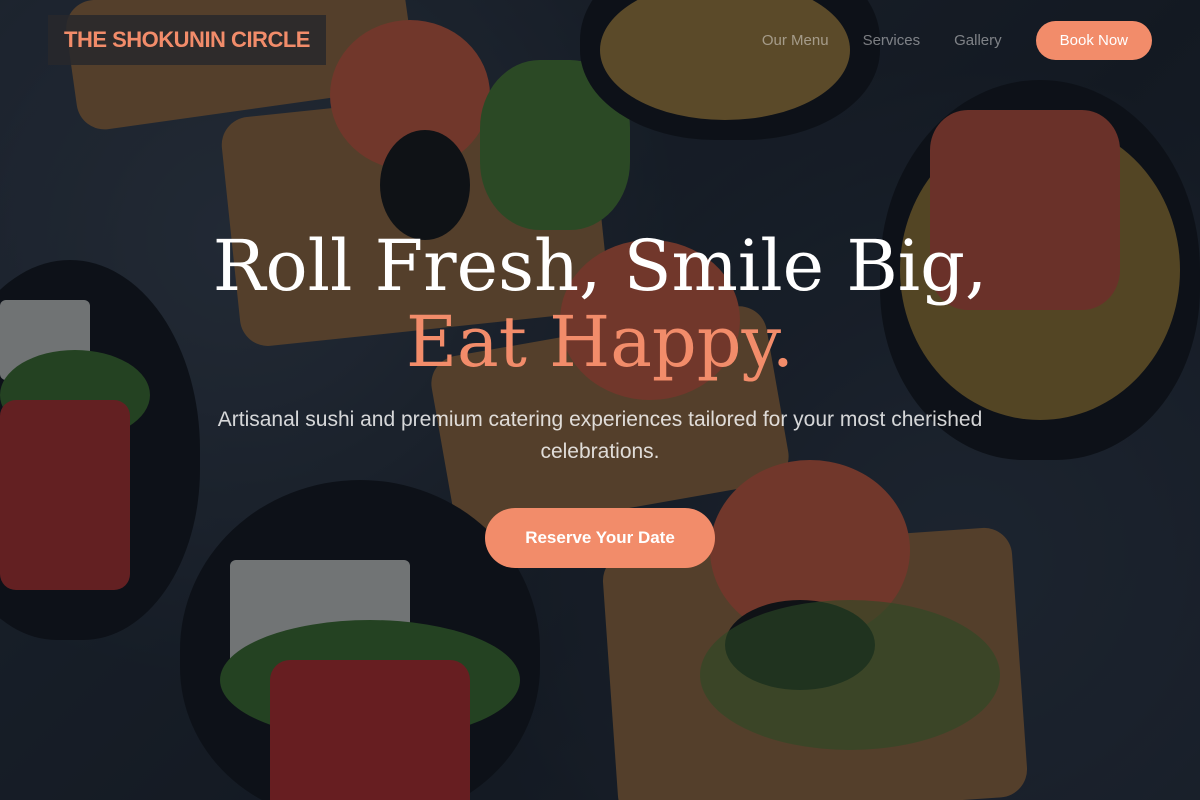 The width and height of the screenshot is (1200, 800). I want to click on hero-title-main: Roll Fresh, Smile Big,, so click(600, 266).